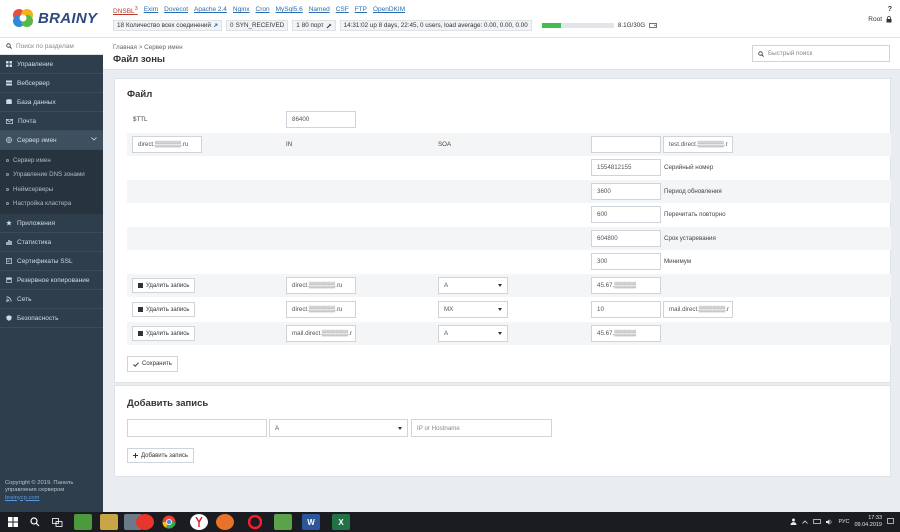 This screenshot has height=532, width=900. I want to click on service-link-cron: Cron, so click(263, 10).